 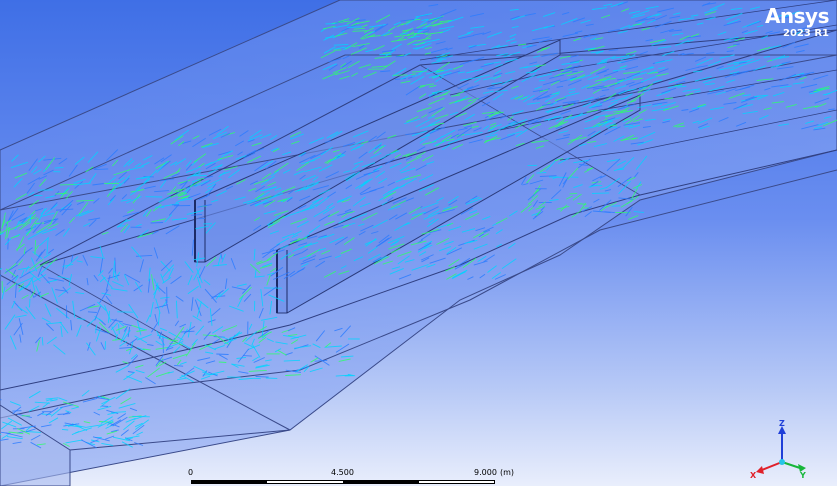 I want to click on scale-max-label: 9.000, so click(x=485, y=472).